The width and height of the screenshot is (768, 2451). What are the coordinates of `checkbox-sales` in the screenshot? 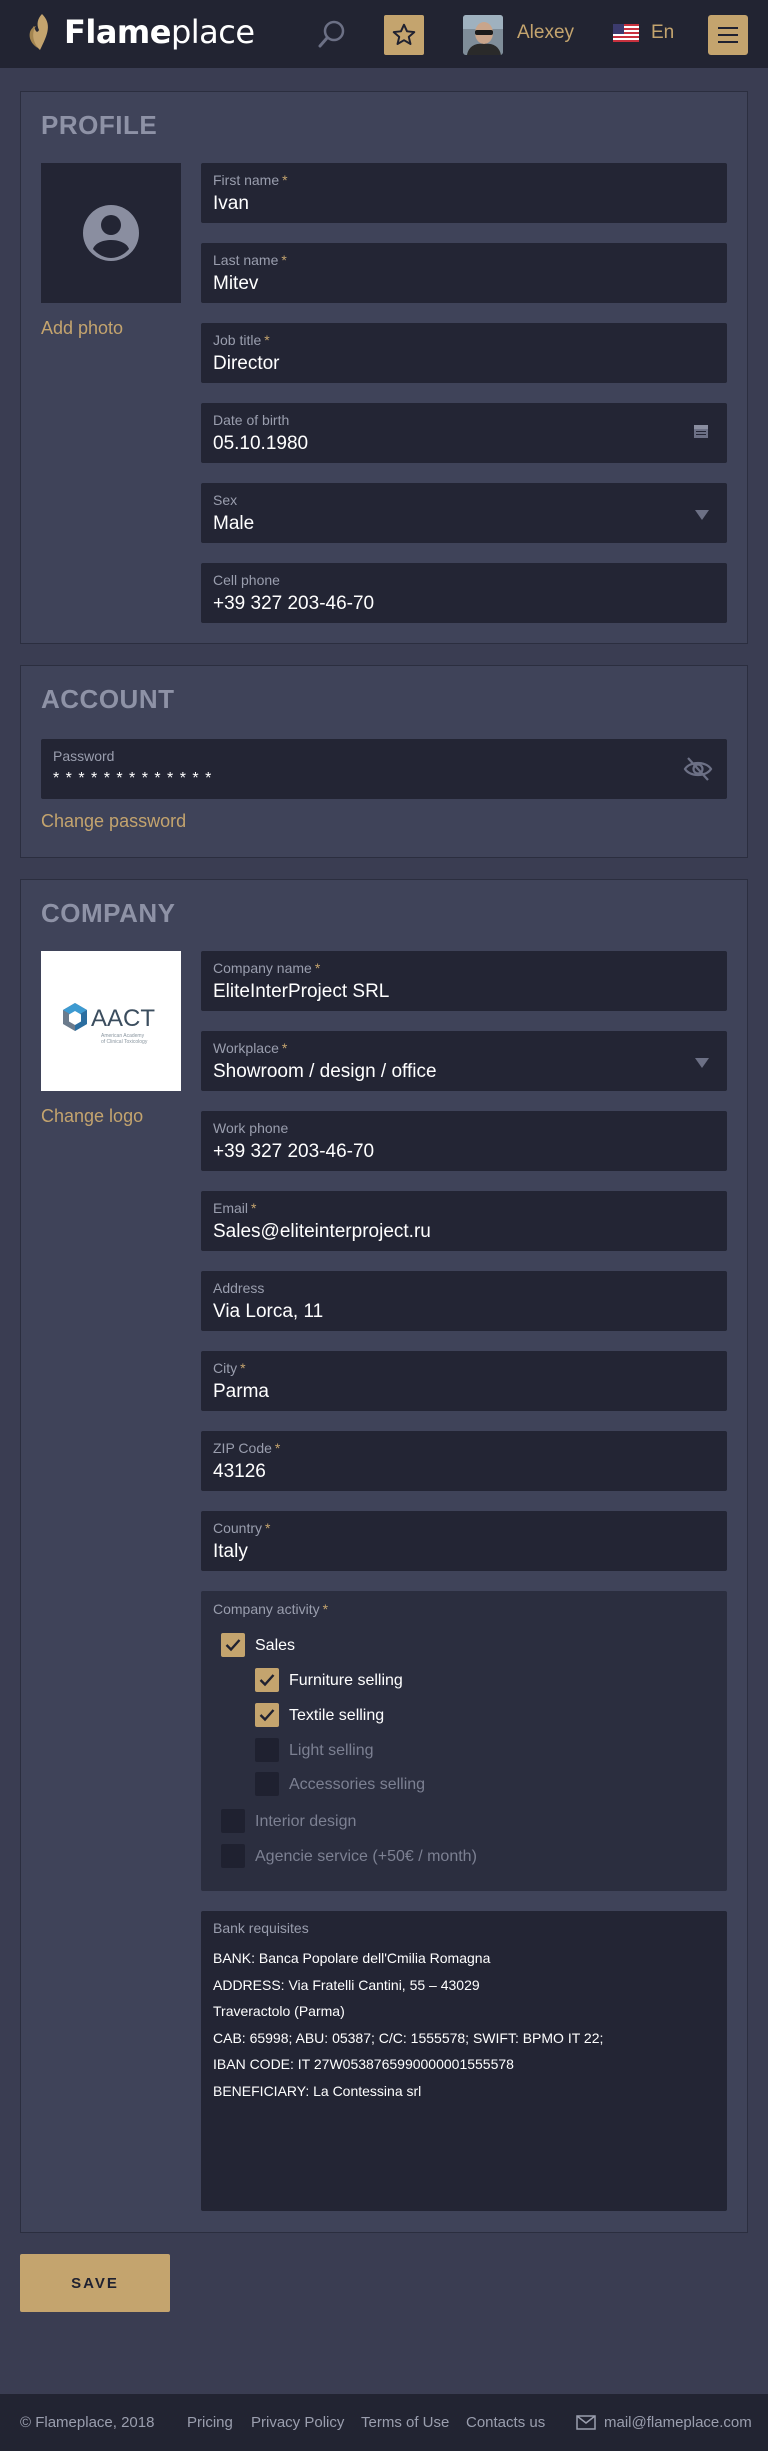 It's located at (233, 1645).